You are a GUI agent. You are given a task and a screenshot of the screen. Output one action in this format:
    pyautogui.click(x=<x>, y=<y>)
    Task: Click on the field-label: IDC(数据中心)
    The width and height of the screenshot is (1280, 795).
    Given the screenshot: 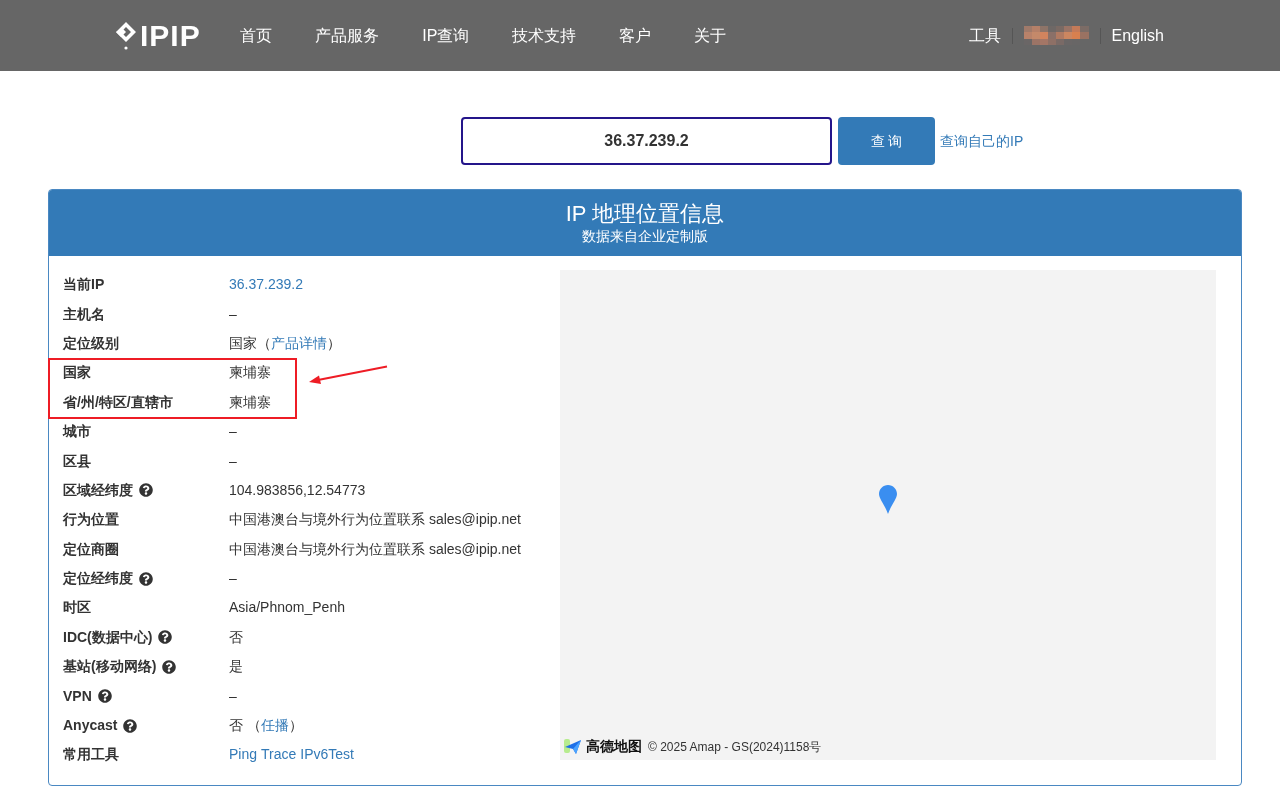 What is the action you would take?
    pyautogui.click(x=108, y=637)
    